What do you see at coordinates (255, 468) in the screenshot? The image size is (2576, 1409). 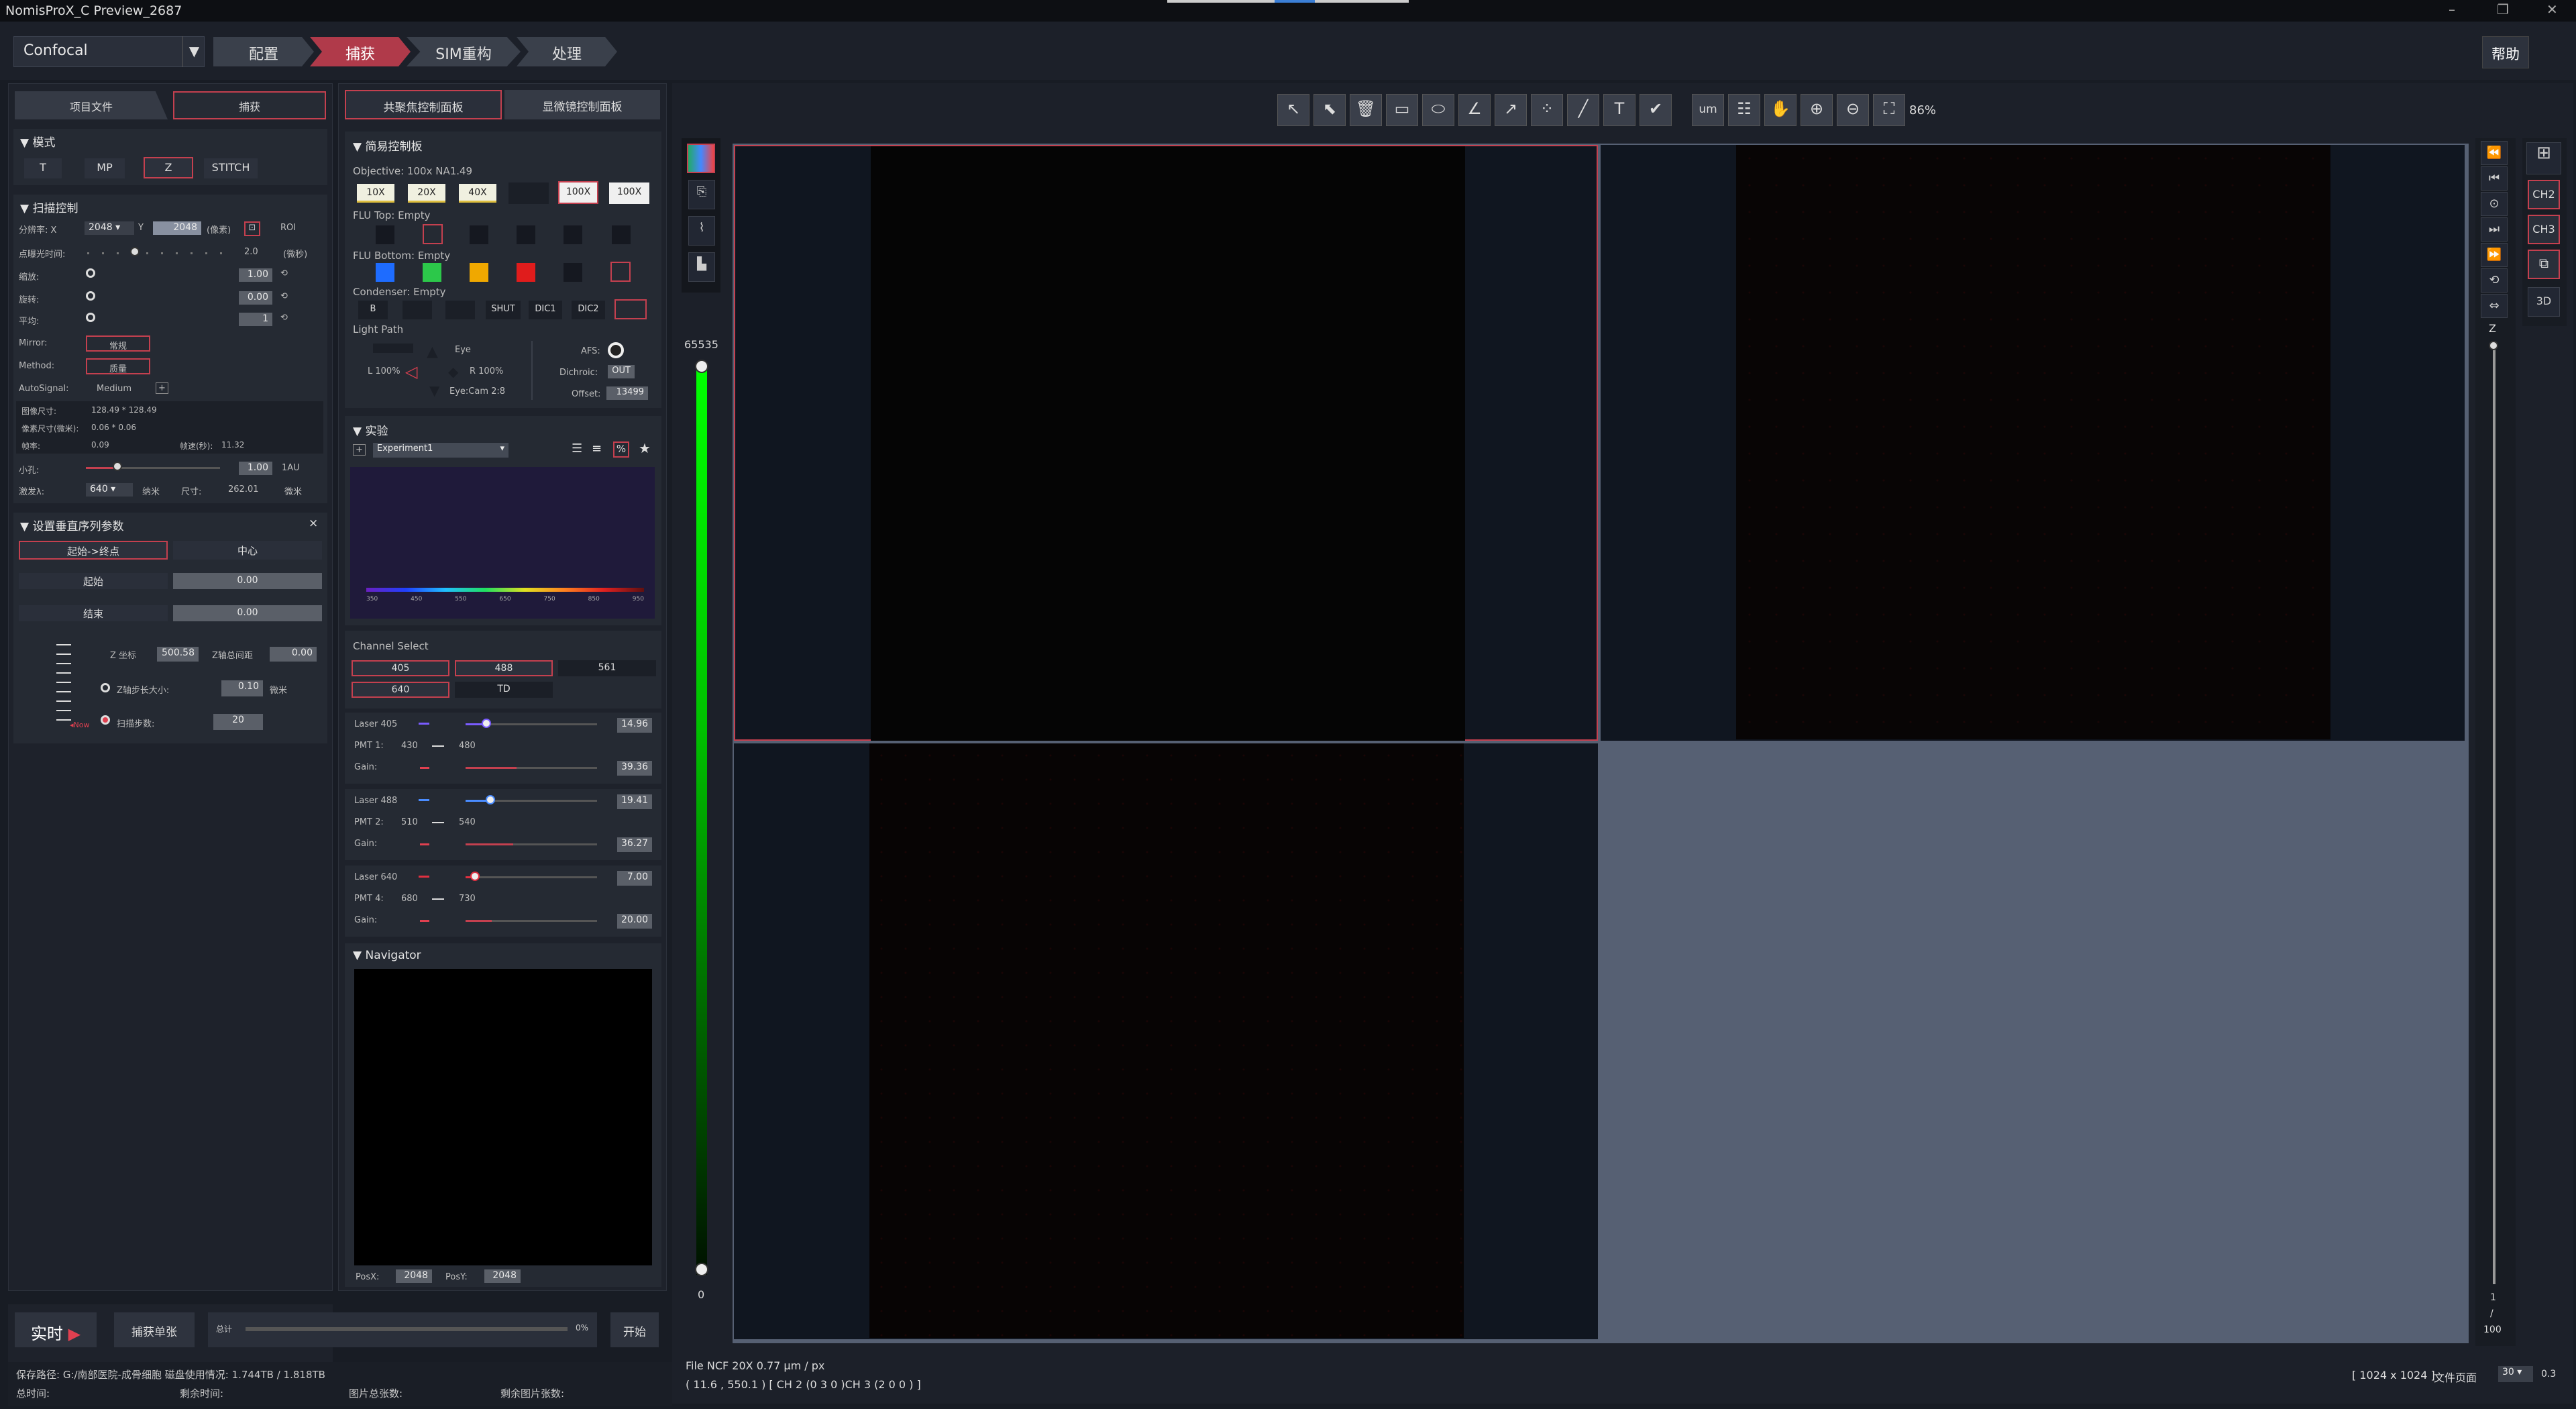 I see `pinhole-field: 1.00` at bounding box center [255, 468].